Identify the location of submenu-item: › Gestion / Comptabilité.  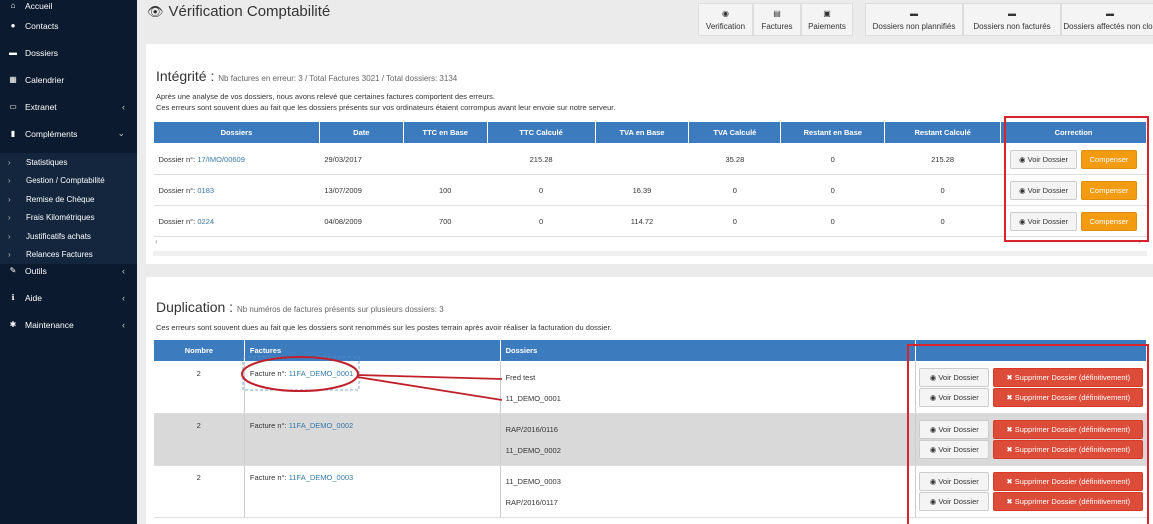
(68, 181).